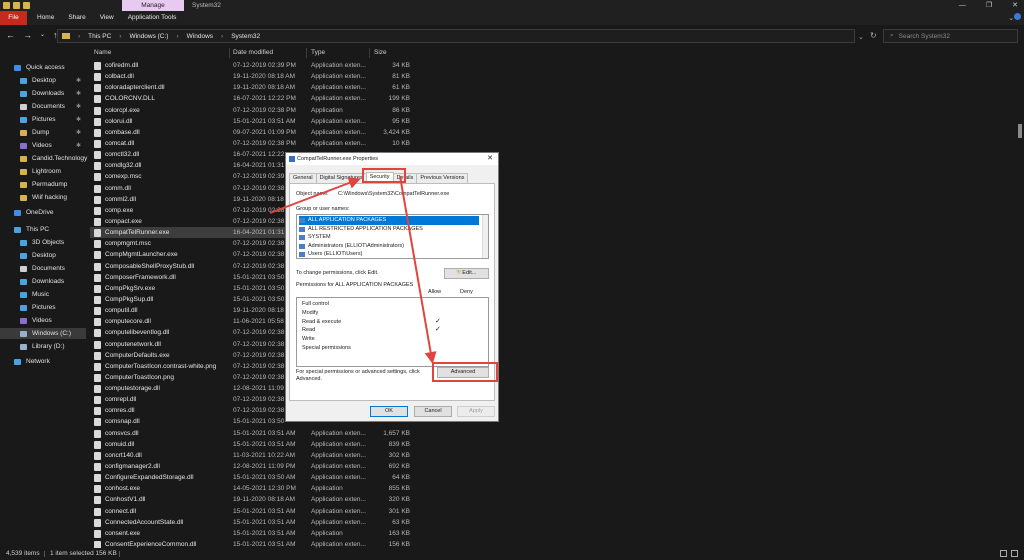 The image size is (1024, 560). I want to click on annotation-arrows, so click(353, 269).